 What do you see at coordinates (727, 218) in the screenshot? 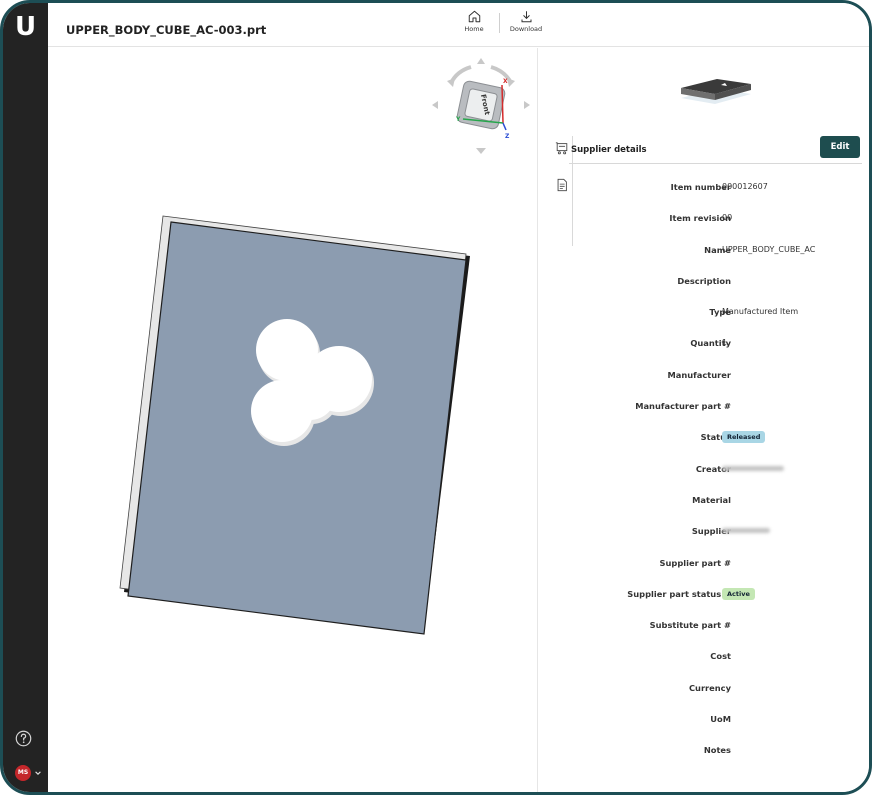
I see `detail-value: 00` at bounding box center [727, 218].